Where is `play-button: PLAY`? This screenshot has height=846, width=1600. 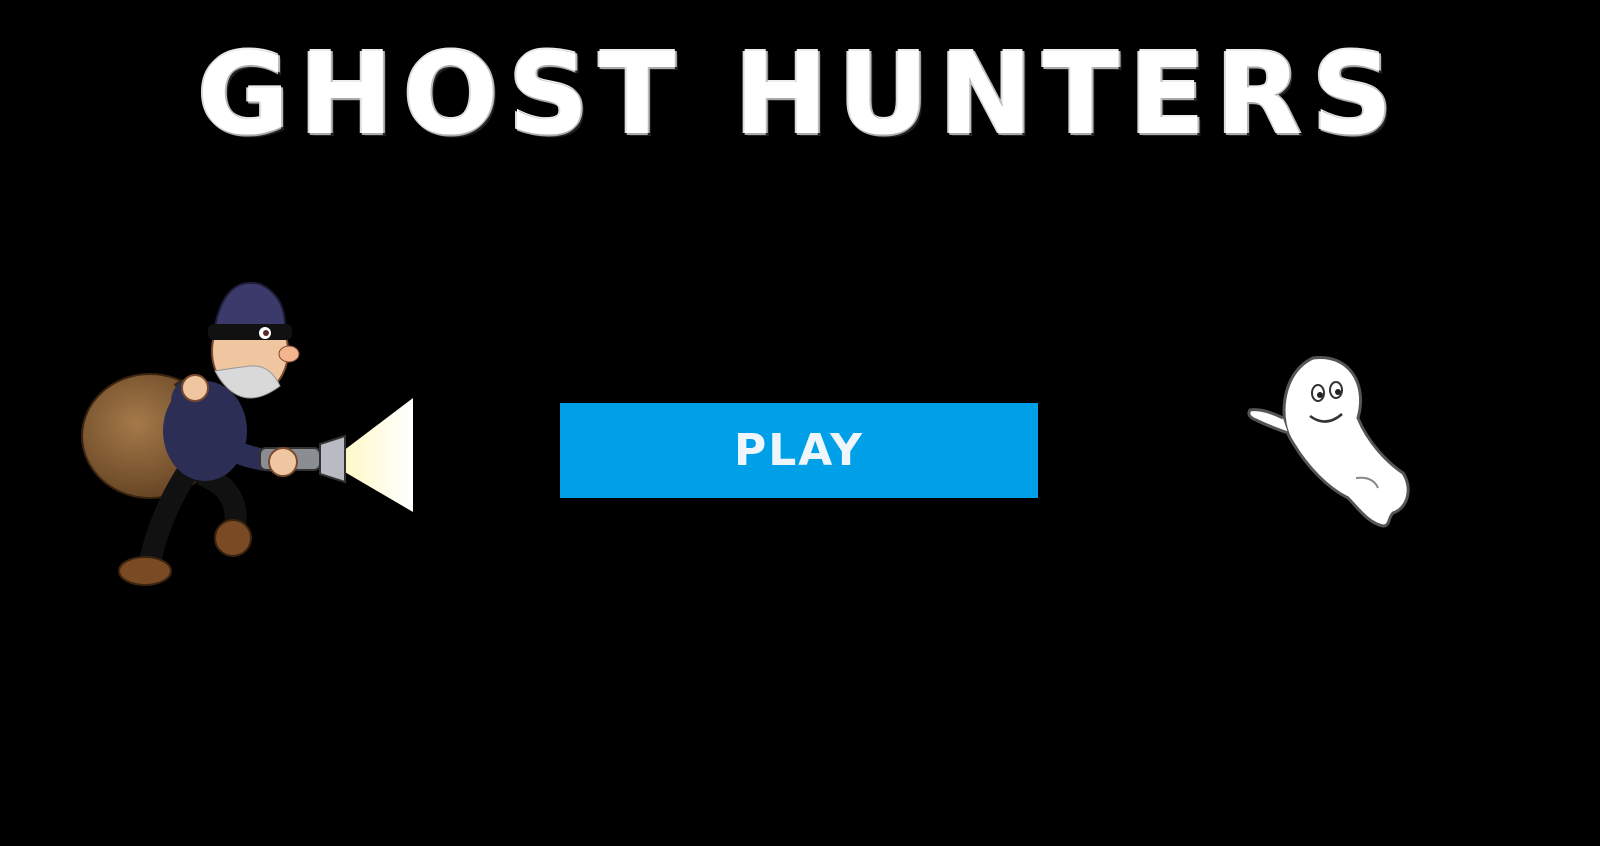 play-button: PLAY is located at coordinates (799, 450).